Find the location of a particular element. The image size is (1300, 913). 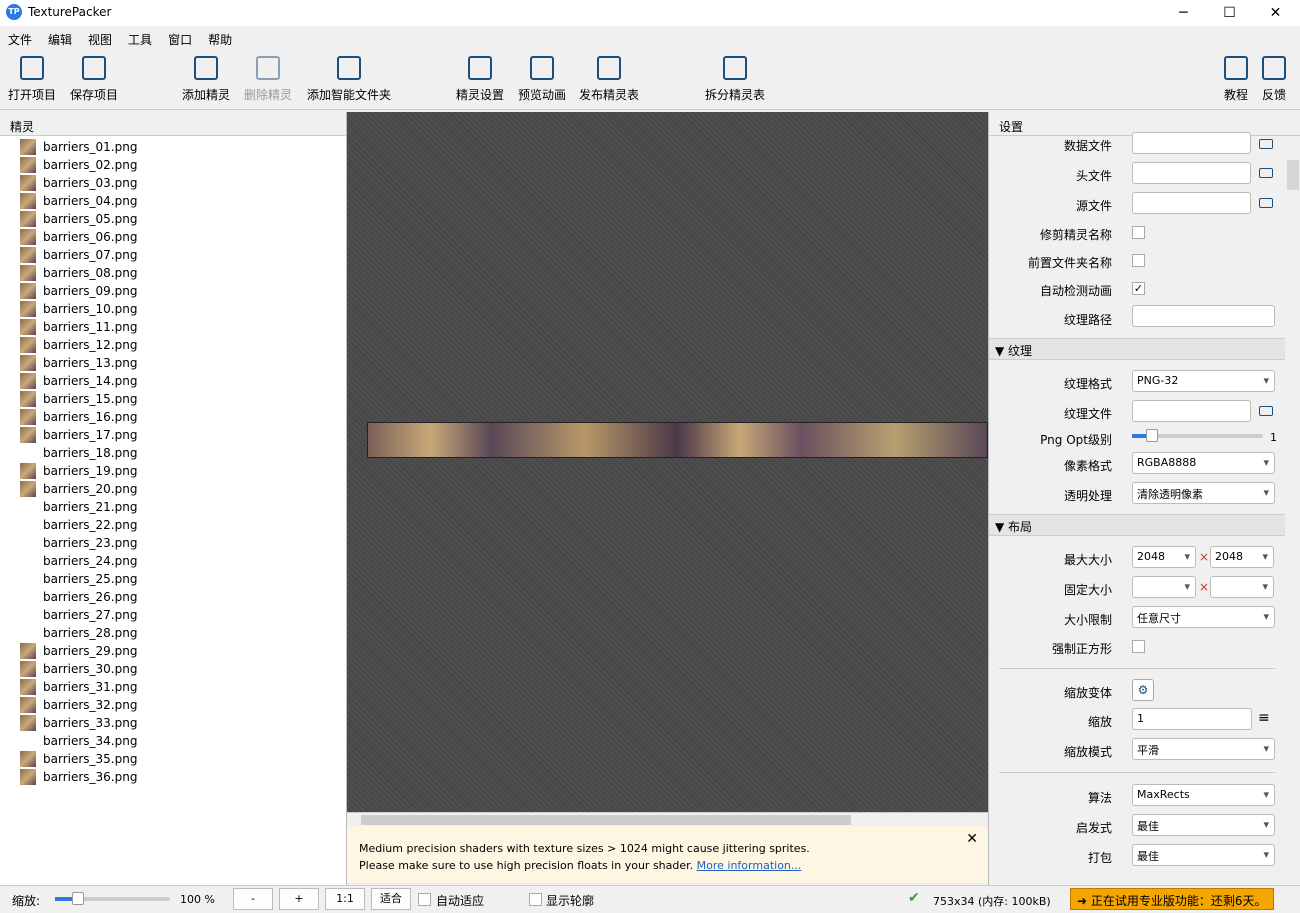

auto-detect-checkbox: ✓ is located at coordinates (1138, 288).